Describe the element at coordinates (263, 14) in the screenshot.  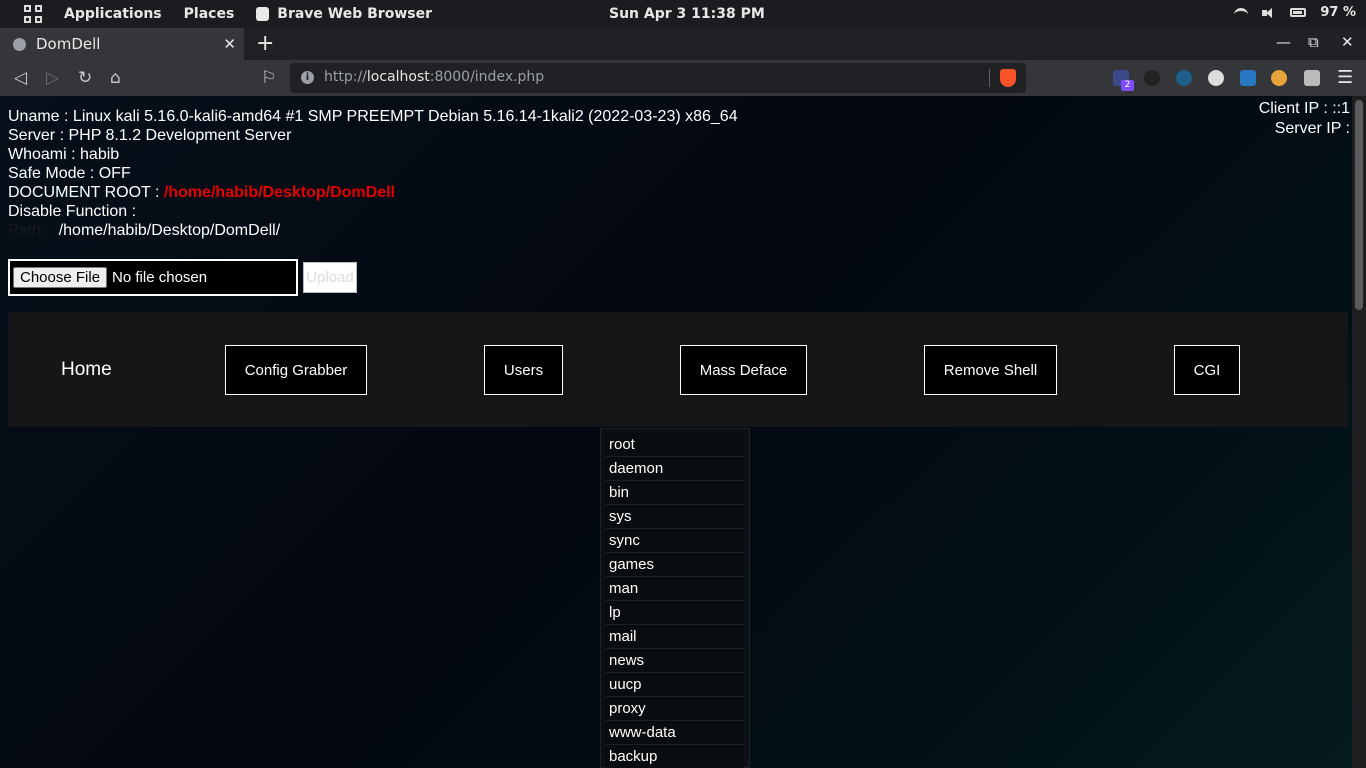
I see `brave-icon` at that location.